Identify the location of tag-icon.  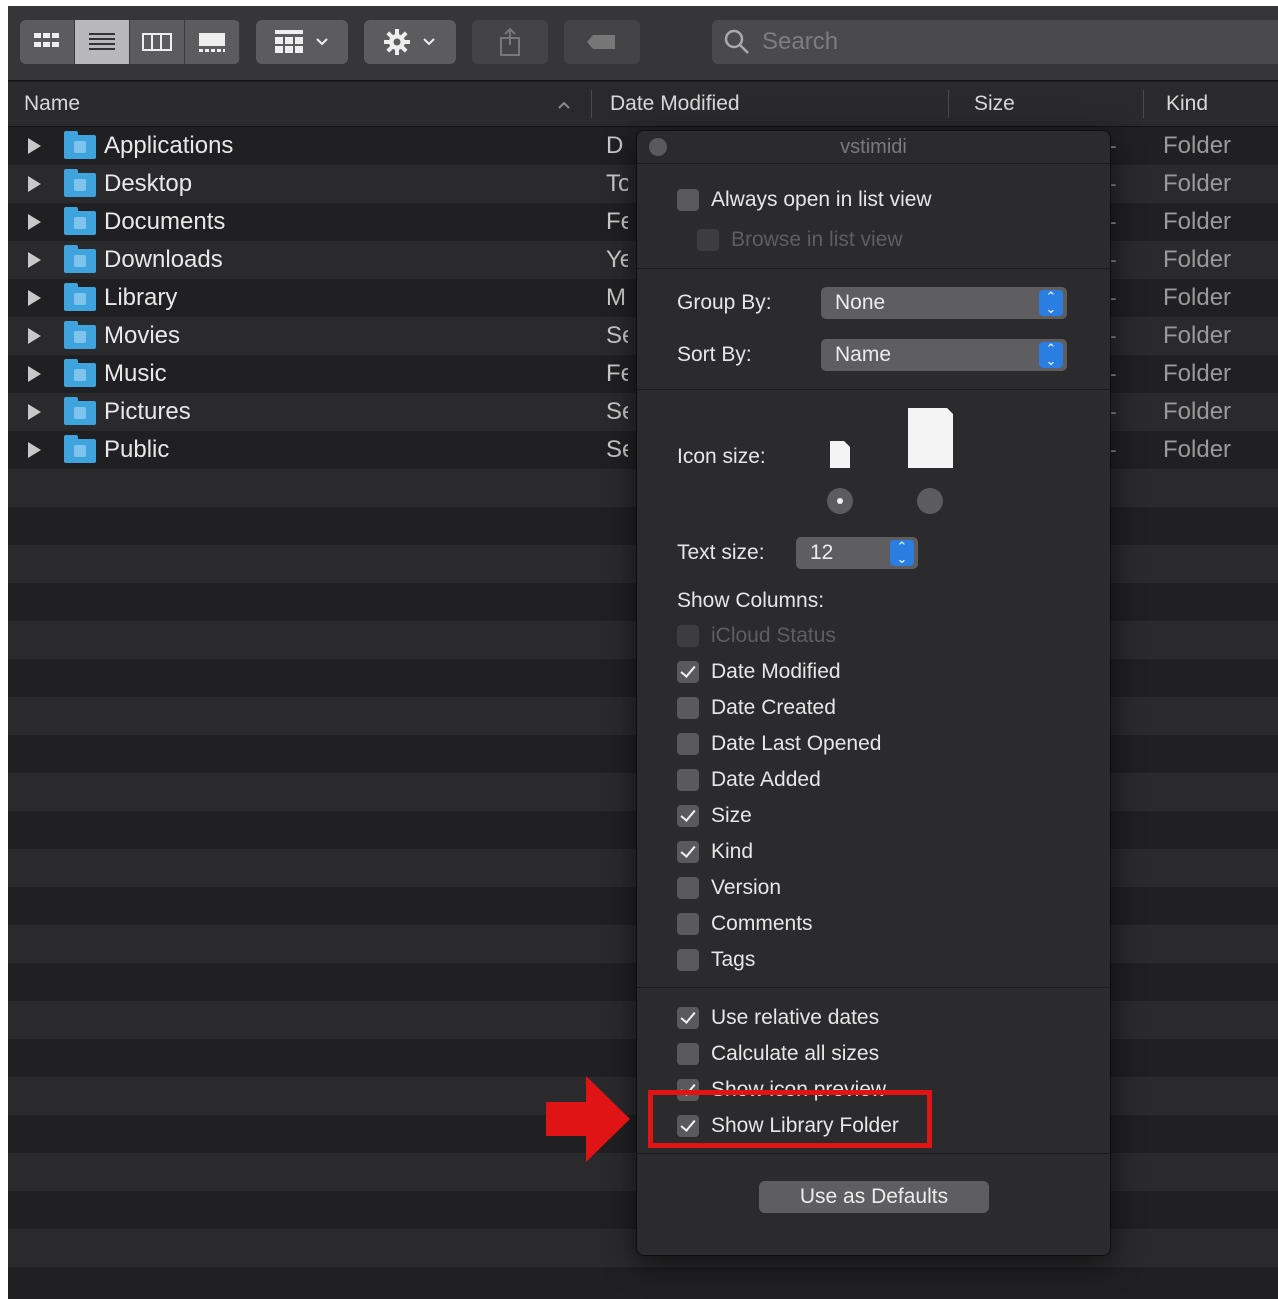
(601, 42).